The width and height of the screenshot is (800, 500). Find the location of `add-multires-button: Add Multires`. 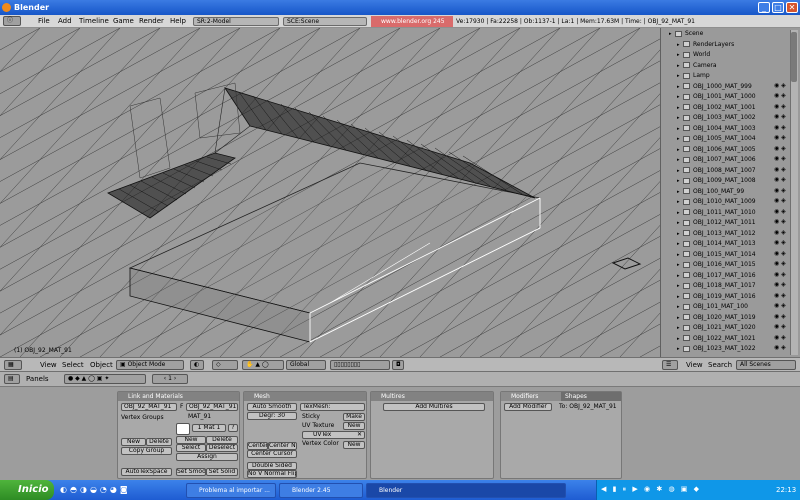

add-multires-button: Add Multires is located at coordinates (434, 407).